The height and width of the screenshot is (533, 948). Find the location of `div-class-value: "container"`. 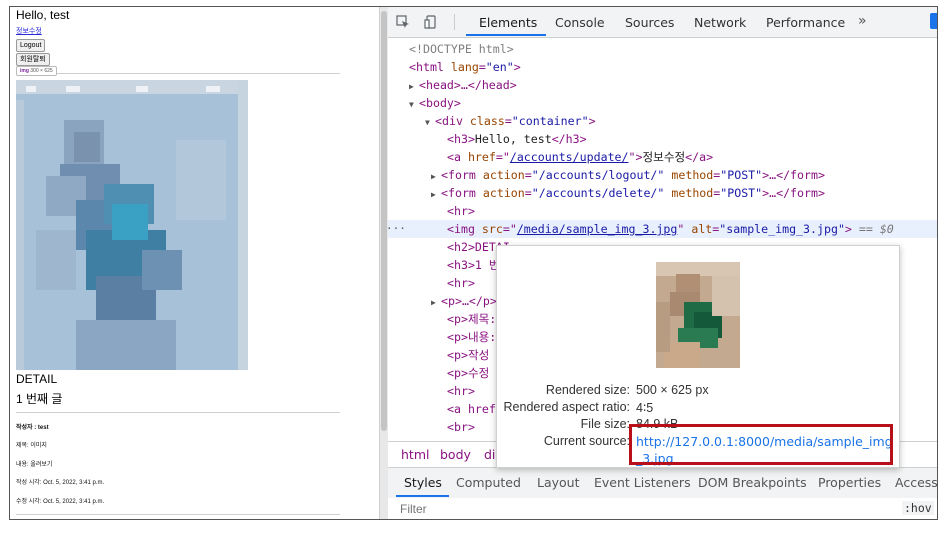

div-class-value: "container" is located at coordinates (550, 121).